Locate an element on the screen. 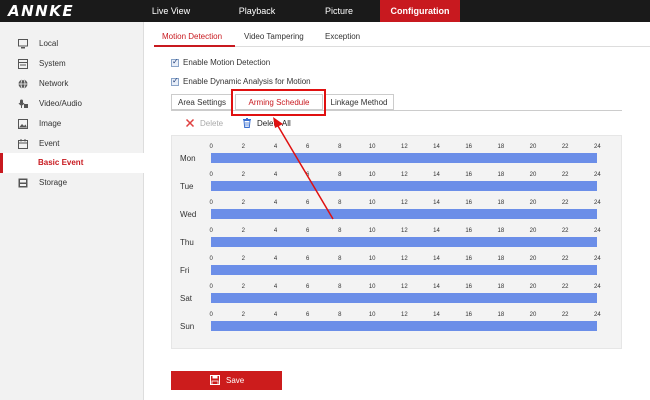 This screenshot has height=400, width=650. schedule-bar-tue is located at coordinates (404, 186).